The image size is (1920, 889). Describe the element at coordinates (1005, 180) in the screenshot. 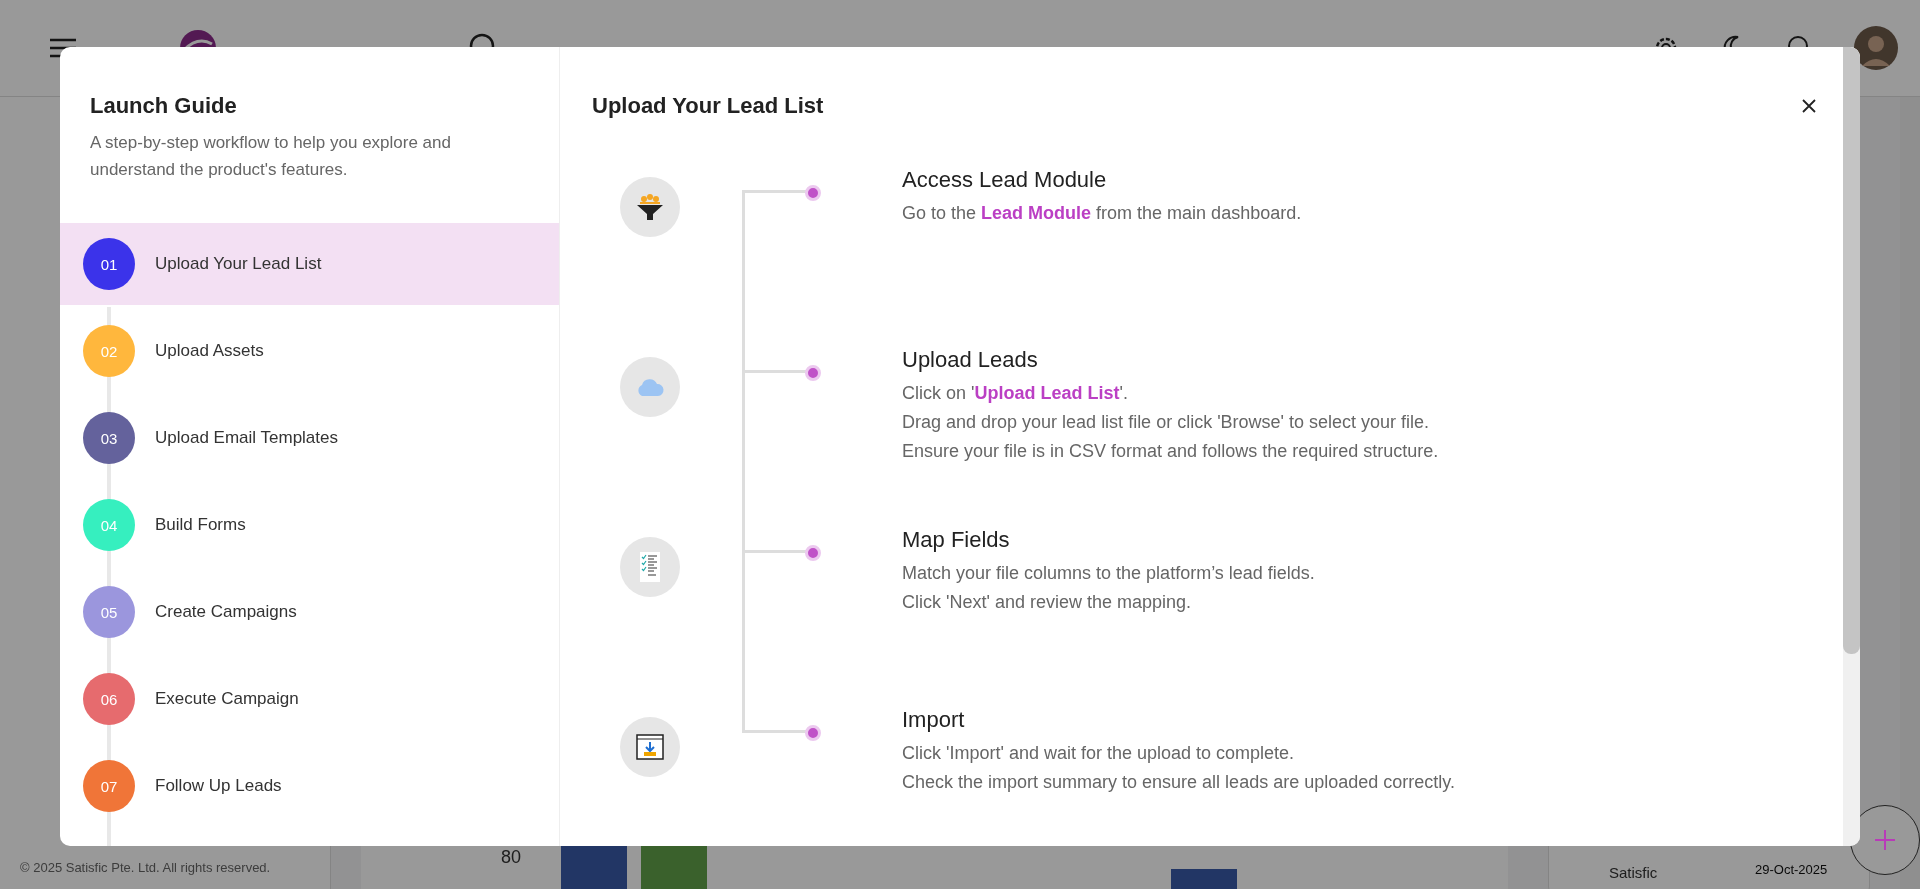

I see `step-heading: Access Lead Module` at that location.